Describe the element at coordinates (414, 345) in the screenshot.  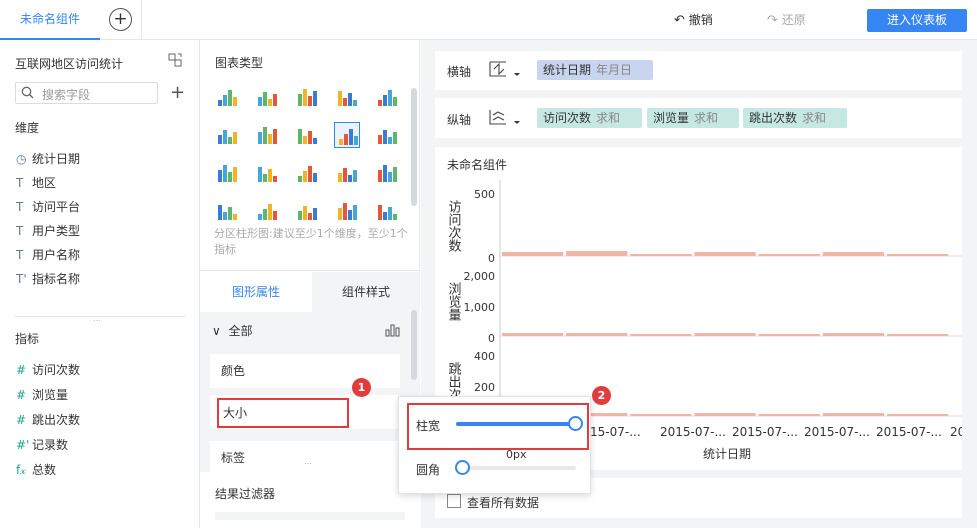
I see `properties-scrollbar` at that location.